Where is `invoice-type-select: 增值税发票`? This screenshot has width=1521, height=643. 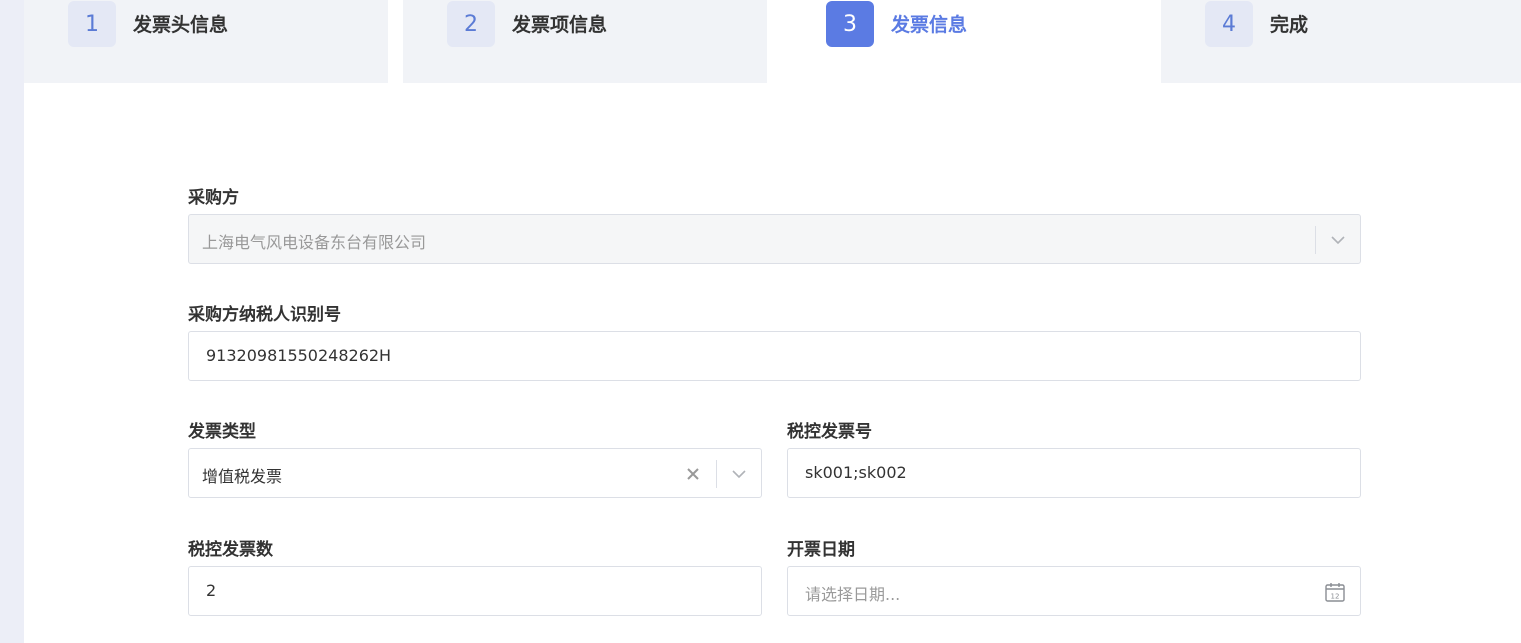 invoice-type-select: 增值税发票 is located at coordinates (475, 473).